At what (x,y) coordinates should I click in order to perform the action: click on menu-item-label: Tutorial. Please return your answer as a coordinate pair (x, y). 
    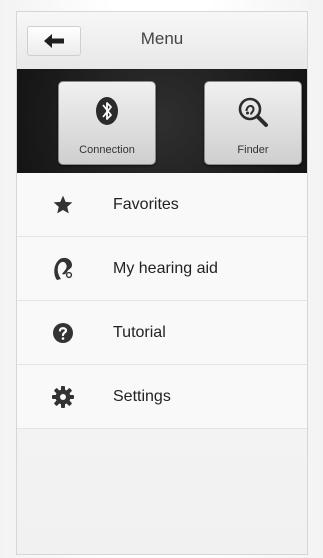
    Looking at the image, I should click on (139, 332).